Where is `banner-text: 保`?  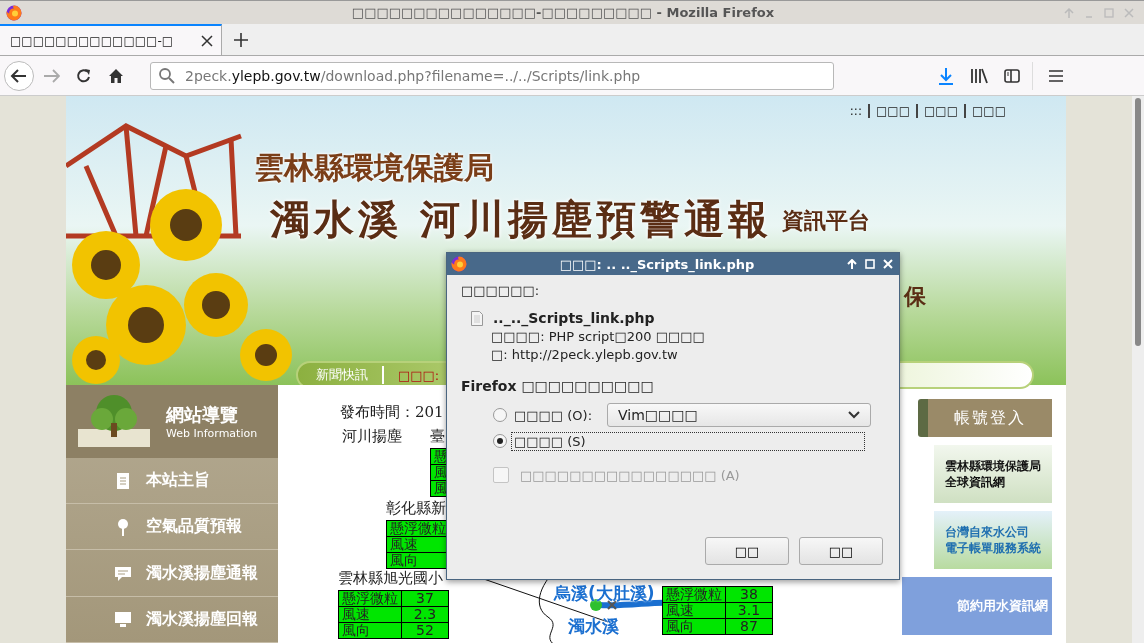
banner-text: 保 is located at coordinates (915, 297).